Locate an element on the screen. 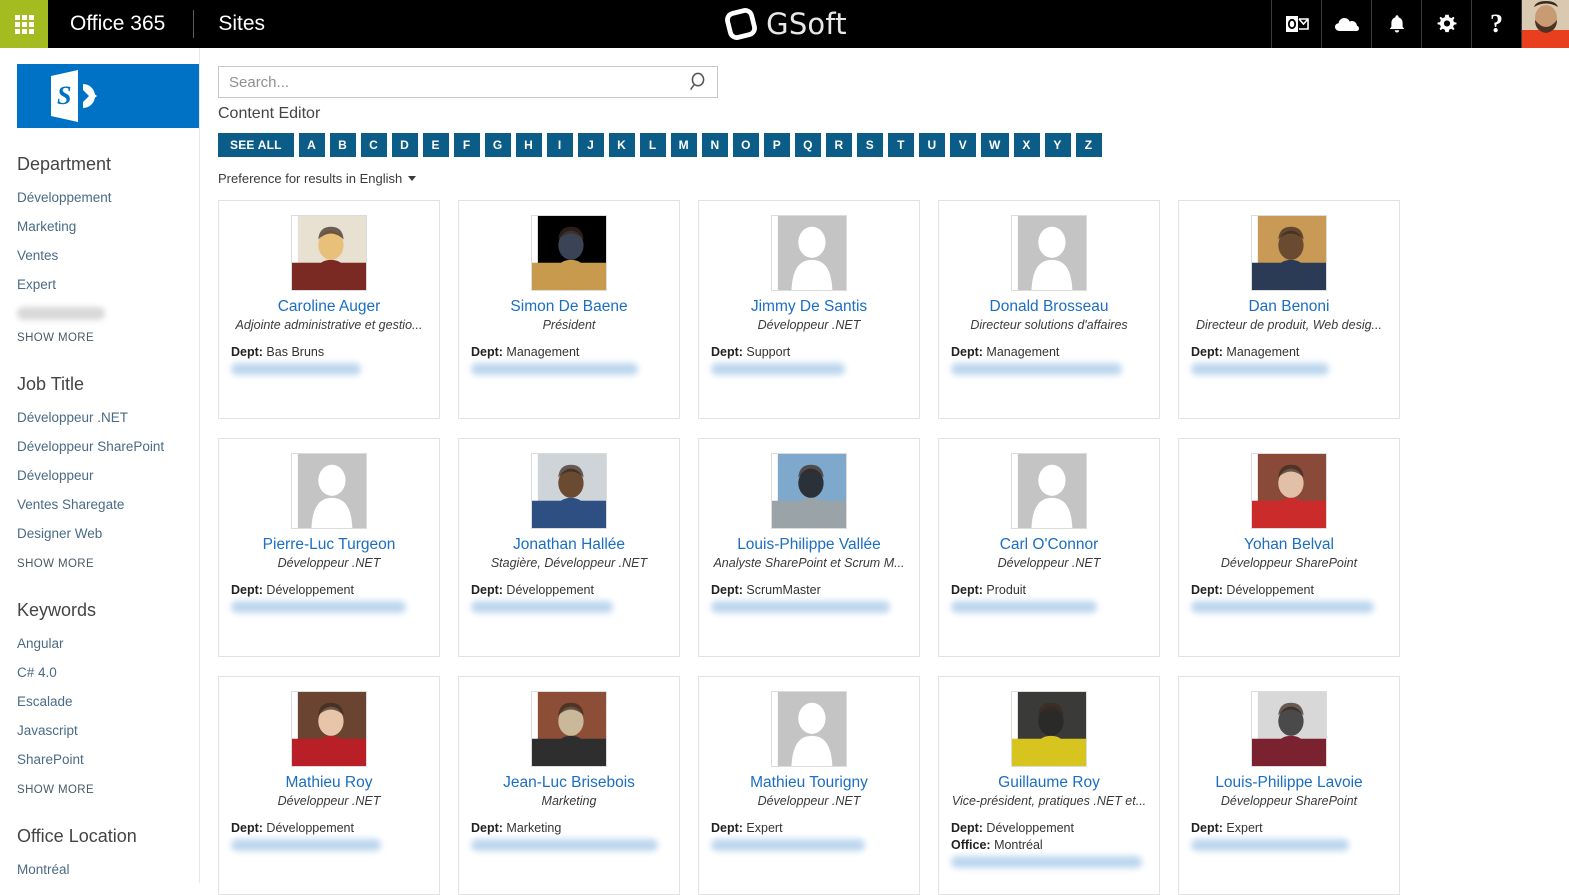  notifications-bell-icon is located at coordinates (1396, 24).